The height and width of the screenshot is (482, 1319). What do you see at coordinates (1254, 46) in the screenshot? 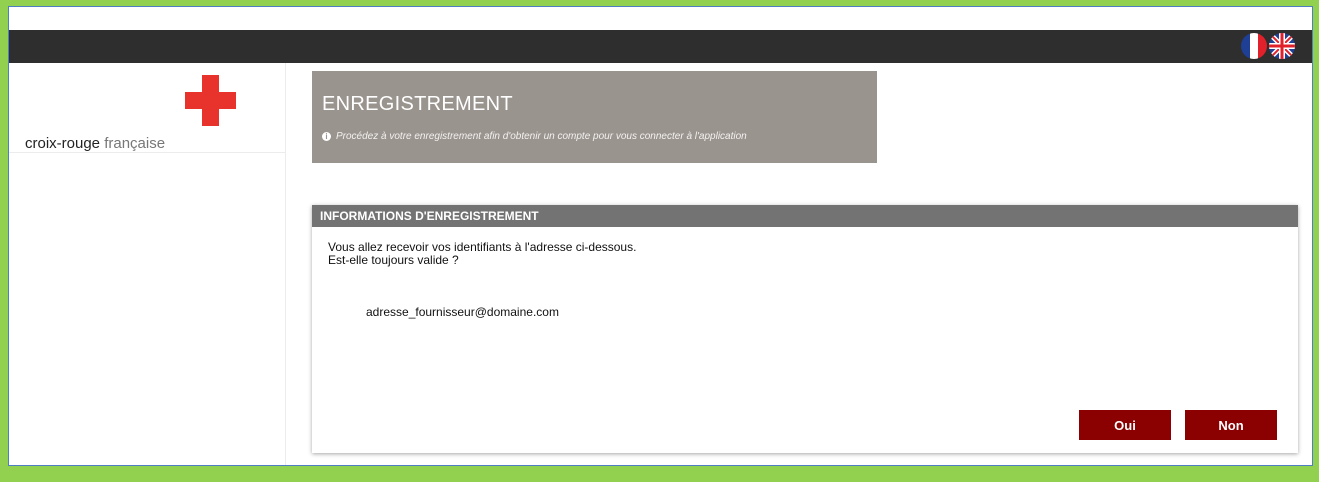
I see `france-flag-icon` at bounding box center [1254, 46].